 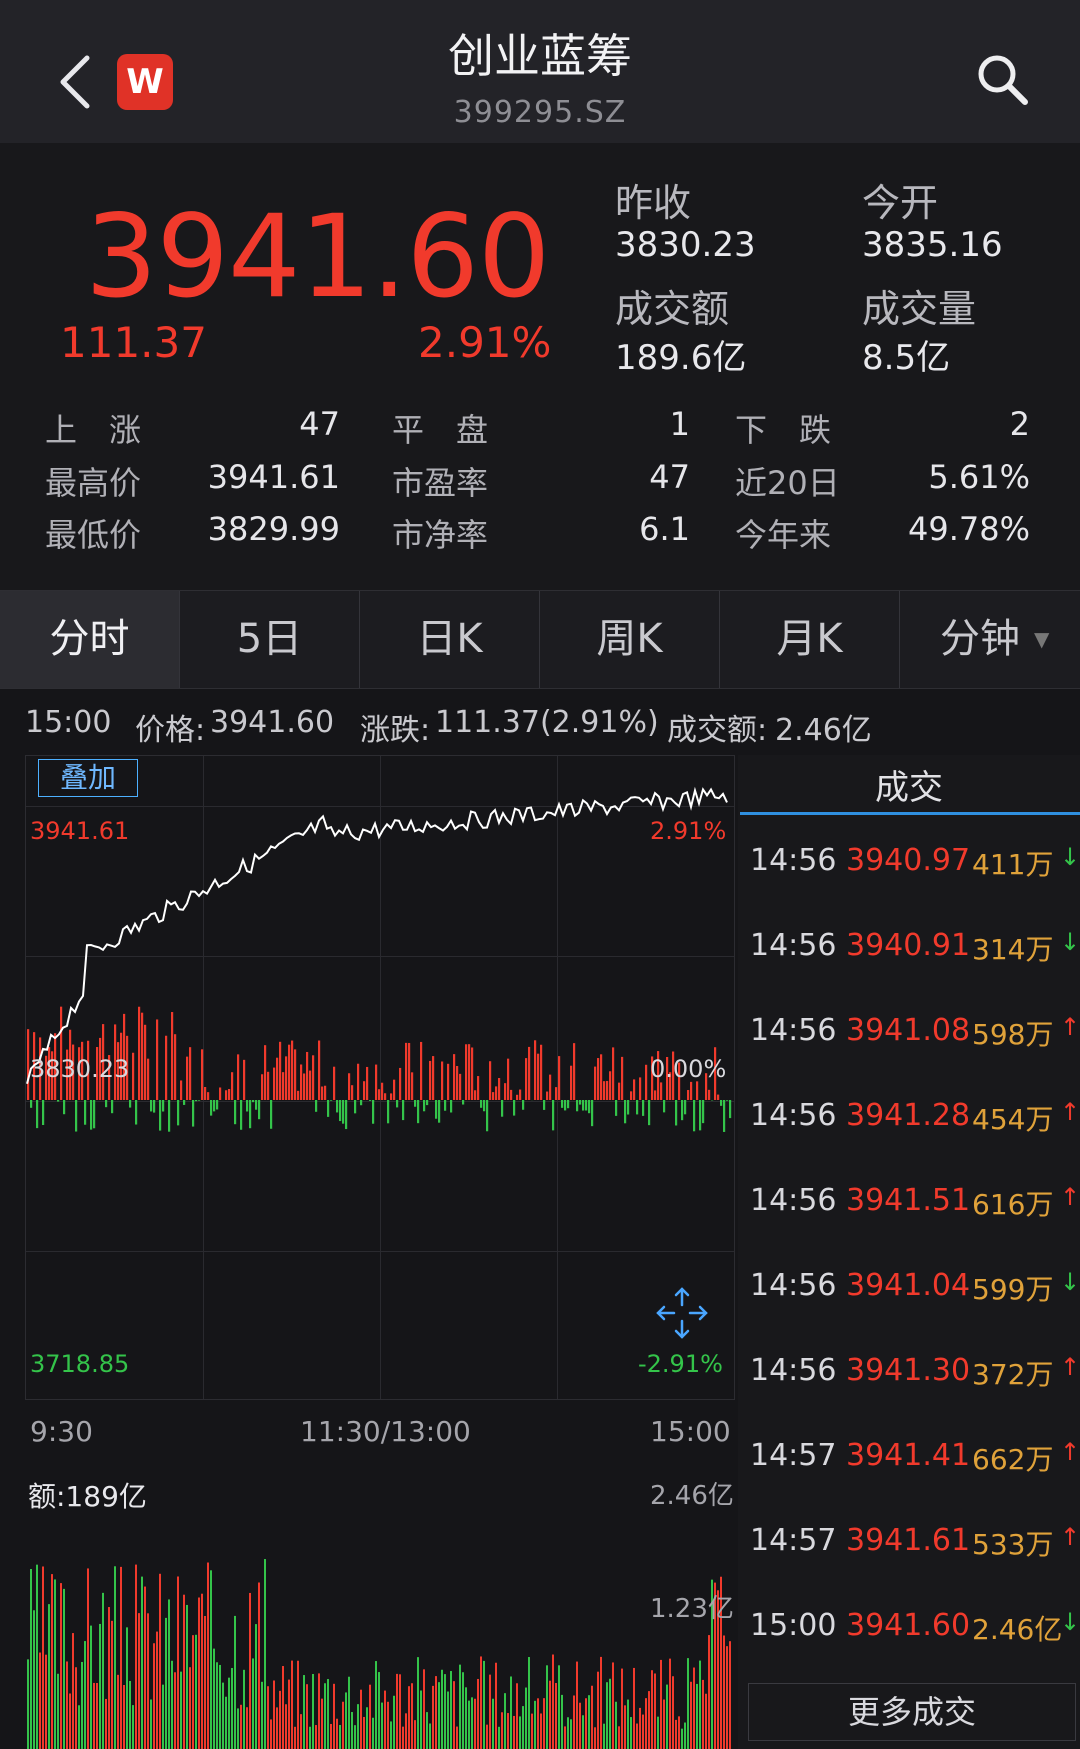 What do you see at coordinates (1013, 1034) in the screenshot?
I see `trade-volume: 598万` at bounding box center [1013, 1034].